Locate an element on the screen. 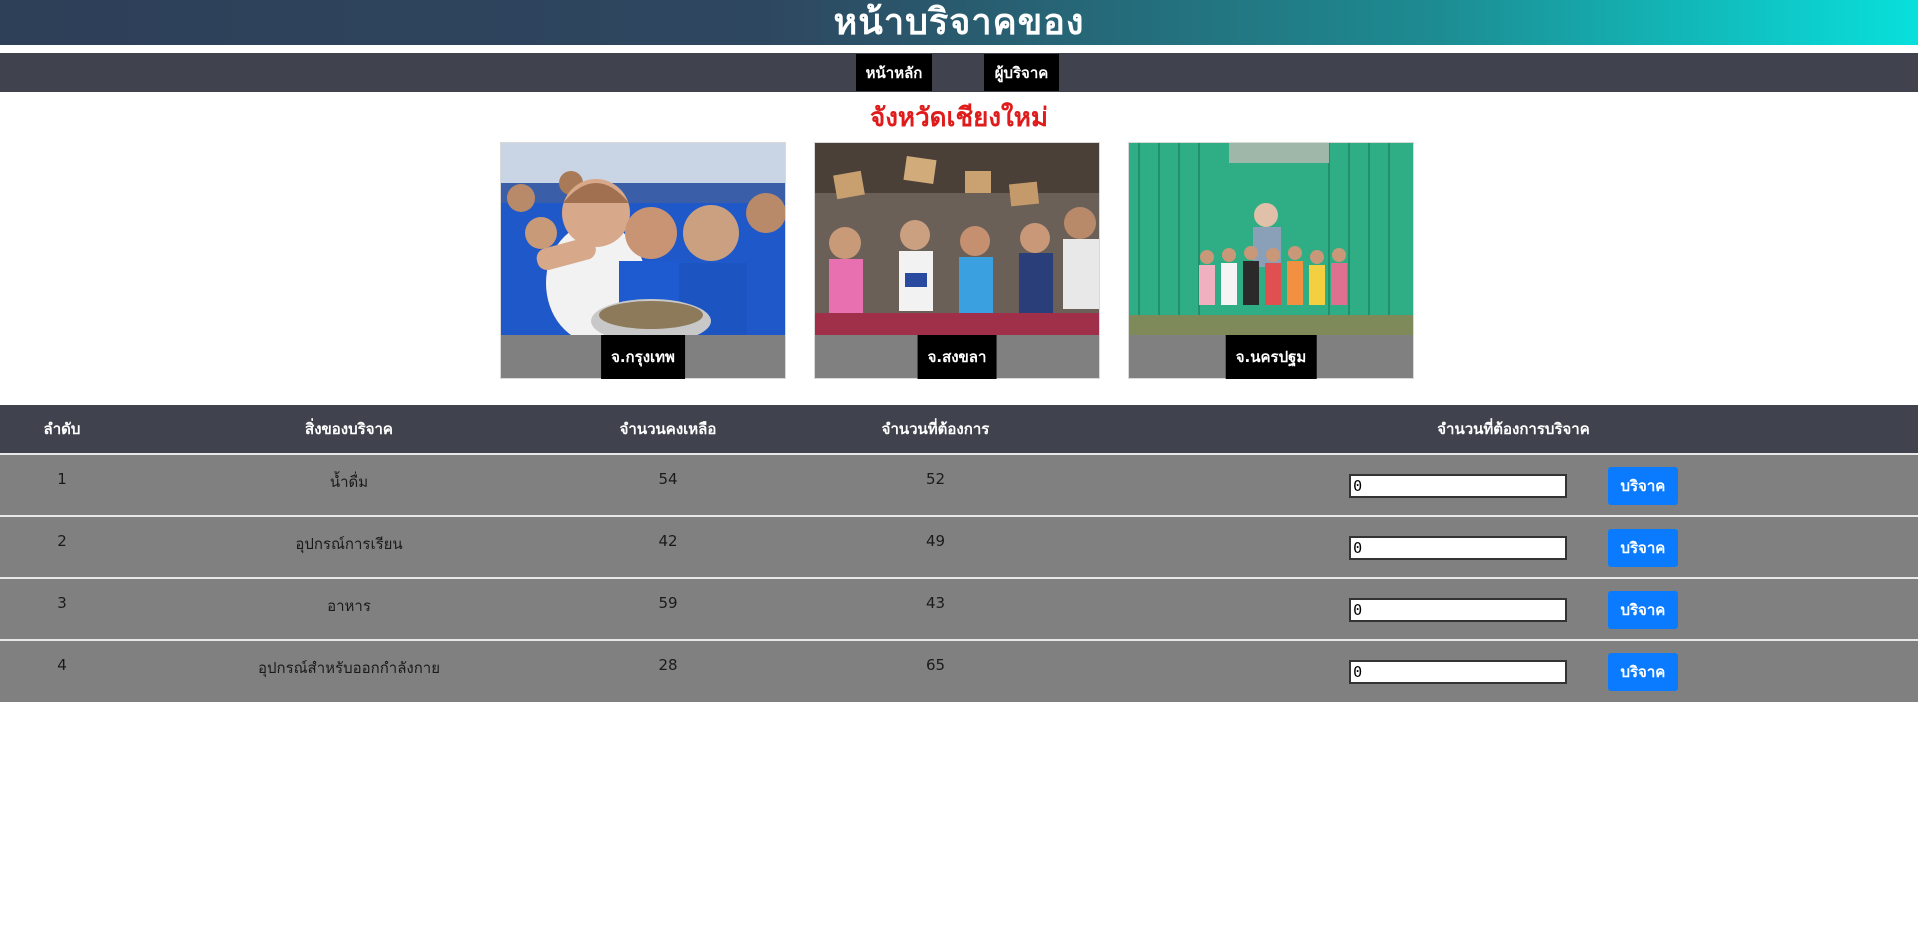  table-row: 4 อุปกรณ์สำหรับออกกำลังกาย 28 65 บริจาค is located at coordinates (959, 671).